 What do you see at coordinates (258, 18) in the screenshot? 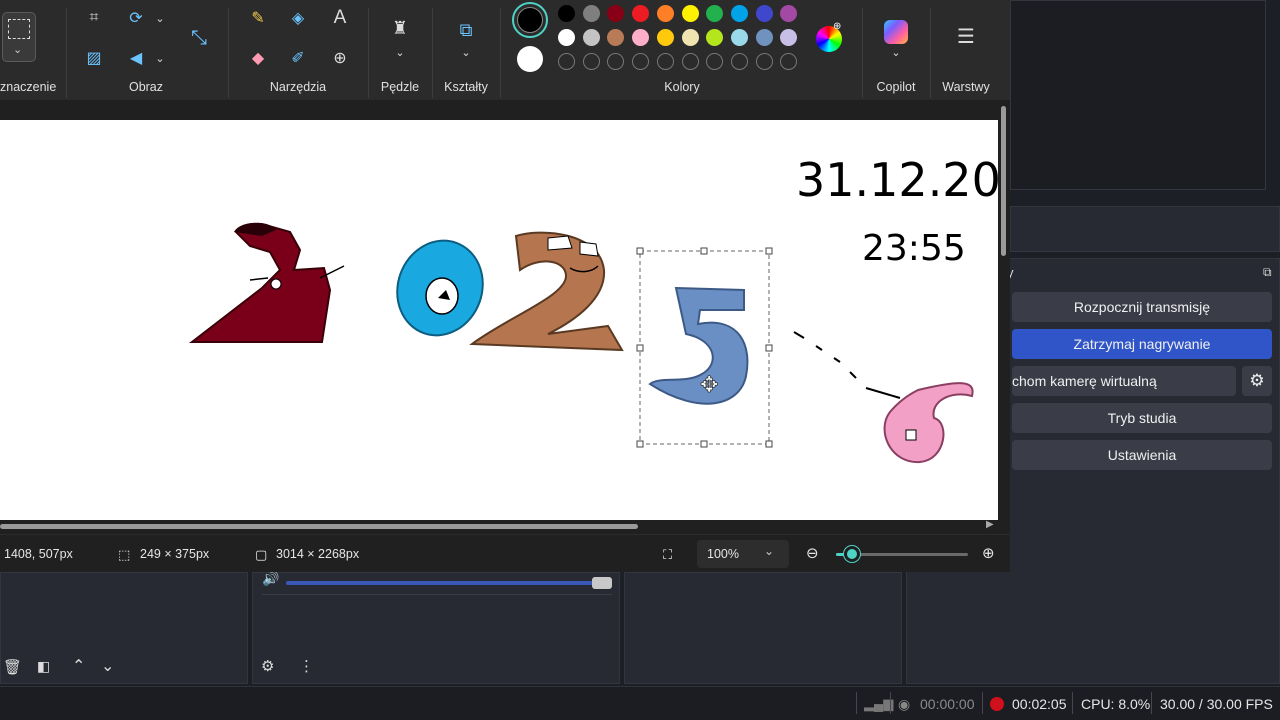
I see `pencil-icon: ✎` at bounding box center [258, 18].